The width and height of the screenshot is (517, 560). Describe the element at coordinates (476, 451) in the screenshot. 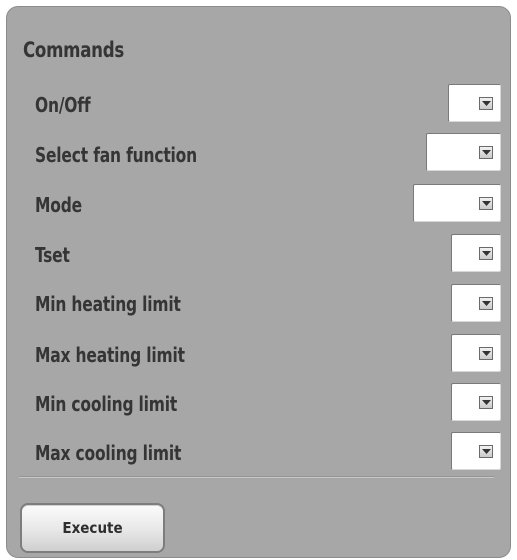

I see `max-cooling-limit-select` at that location.